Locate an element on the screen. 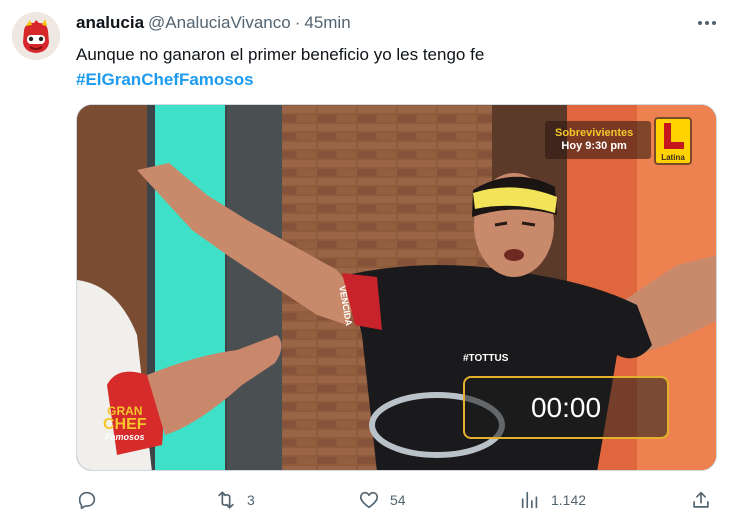 This screenshot has width=736, height=525. like-button: 54 is located at coordinates (382, 500).